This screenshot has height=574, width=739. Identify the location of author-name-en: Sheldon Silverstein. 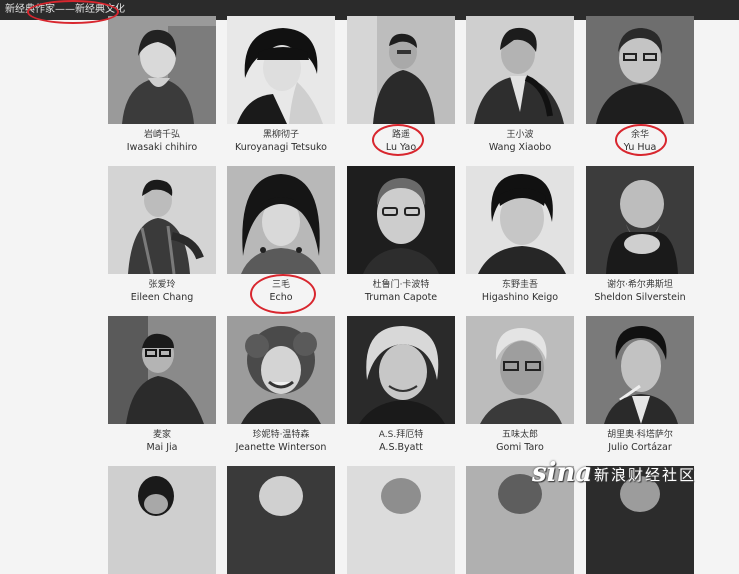
(640, 297).